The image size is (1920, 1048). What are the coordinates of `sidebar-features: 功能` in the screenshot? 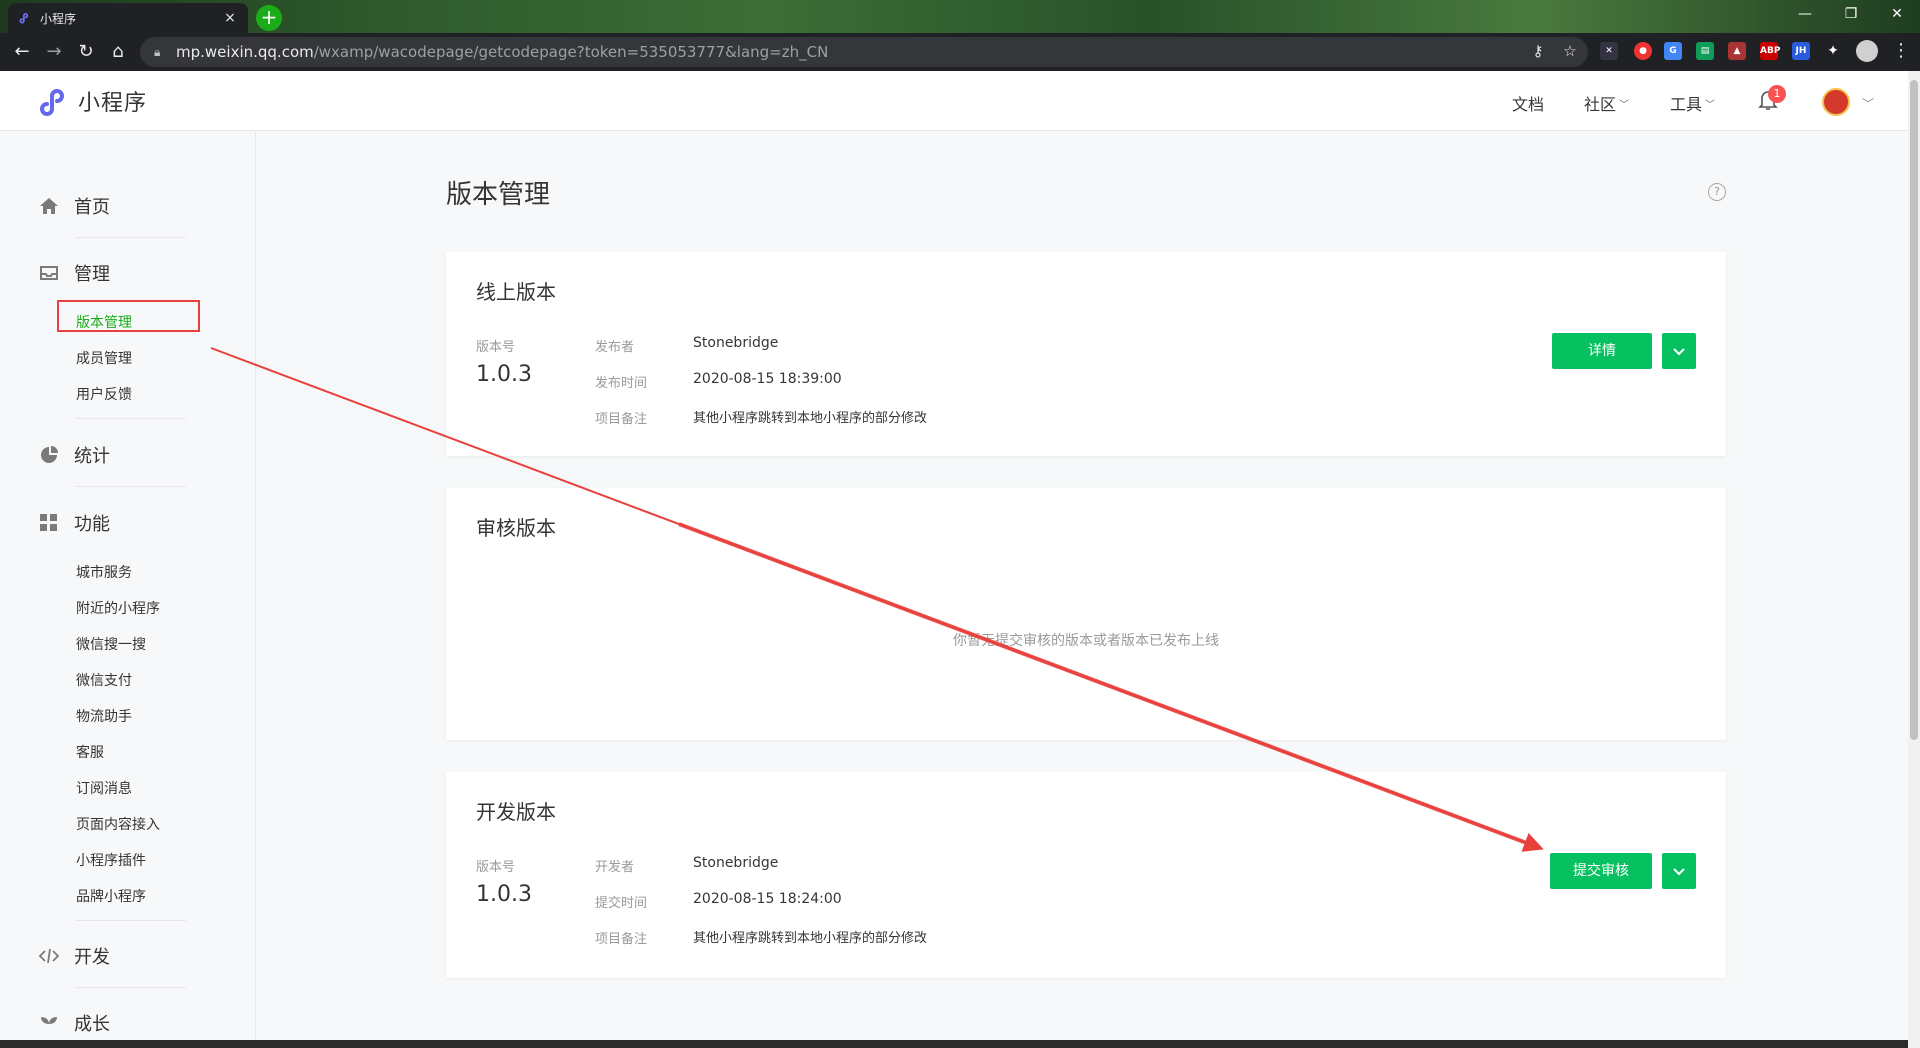 It's located at (74, 523).